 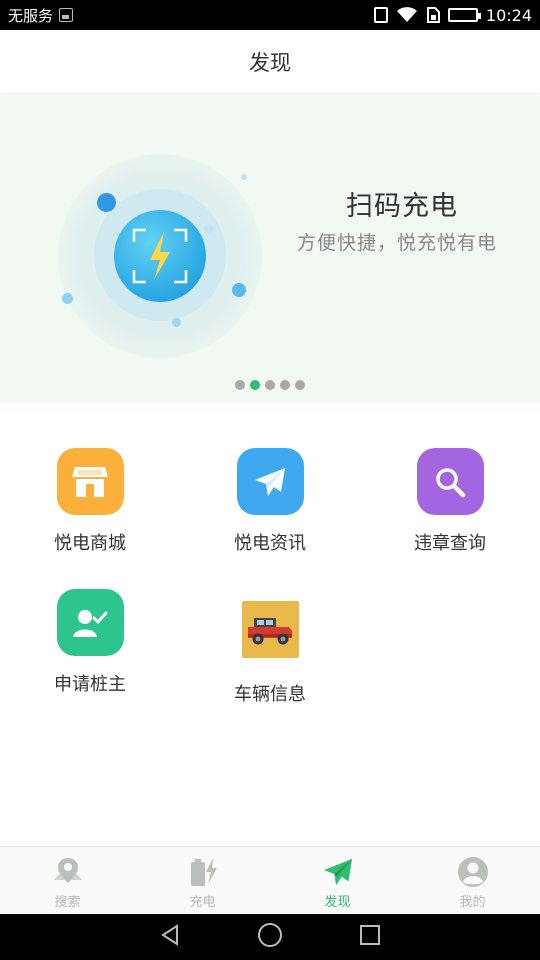 I want to click on status-left: 无服务, so click(x=41, y=15).